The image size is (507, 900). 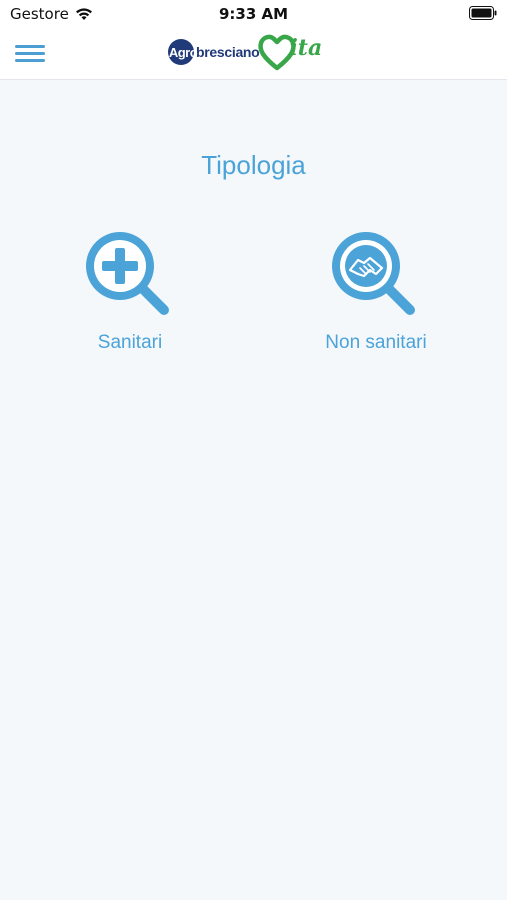 I want to click on option-sanitari: Sanitari, so click(x=130, y=292).